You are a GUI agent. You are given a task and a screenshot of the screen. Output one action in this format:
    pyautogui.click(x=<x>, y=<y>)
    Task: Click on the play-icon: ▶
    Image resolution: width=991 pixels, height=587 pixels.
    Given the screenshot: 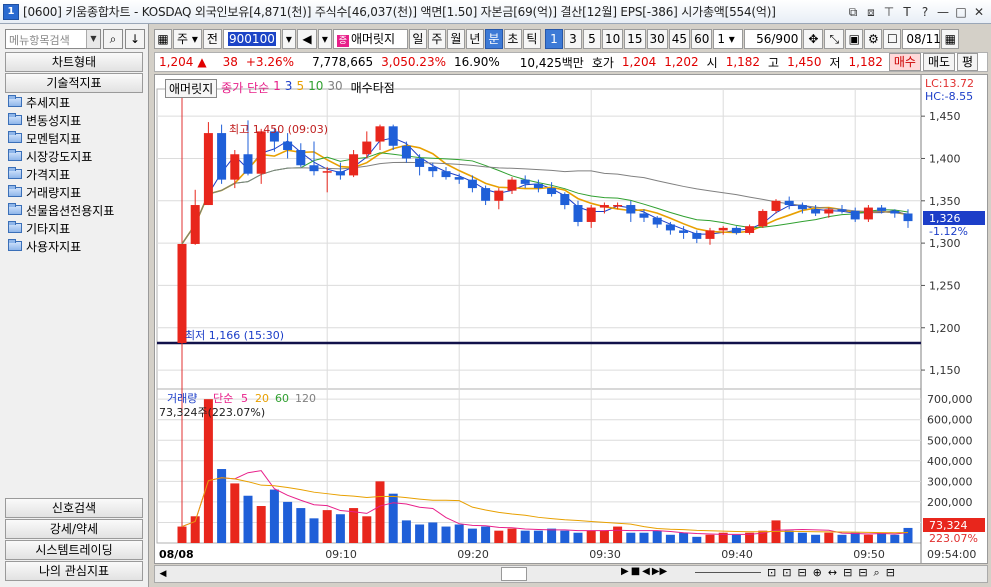 What is the action you would take?
    pyautogui.click(x=625, y=571)
    